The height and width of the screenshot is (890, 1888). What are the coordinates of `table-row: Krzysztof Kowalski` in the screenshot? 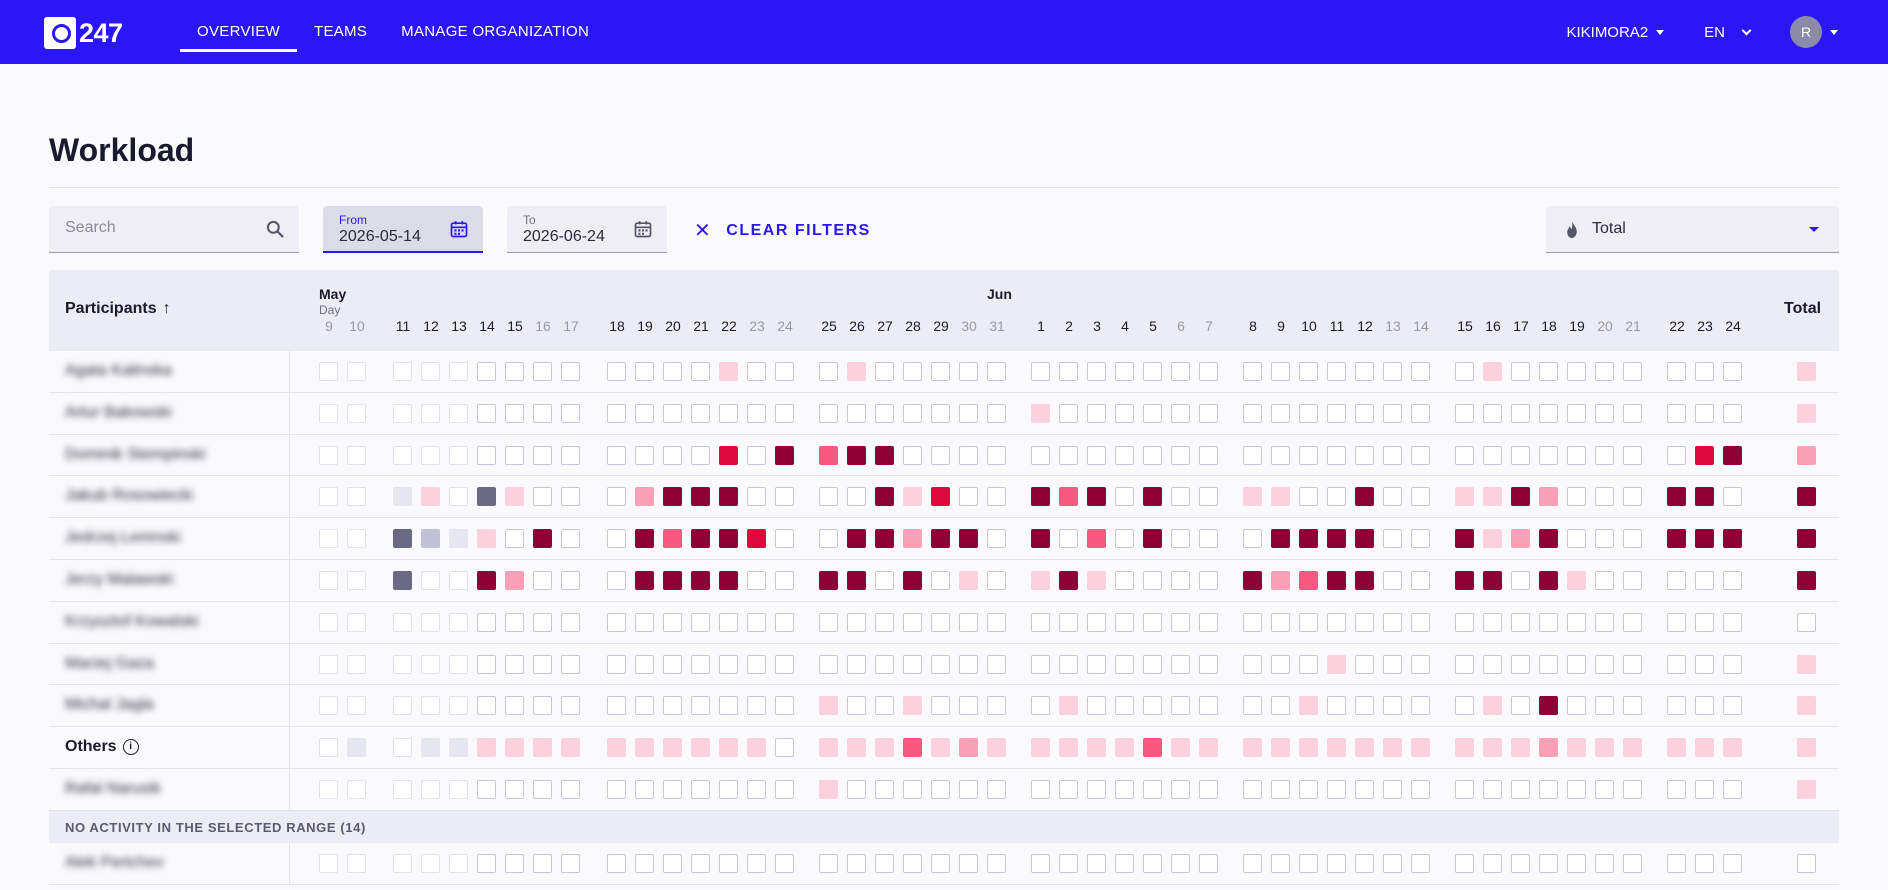 It's located at (944, 622).